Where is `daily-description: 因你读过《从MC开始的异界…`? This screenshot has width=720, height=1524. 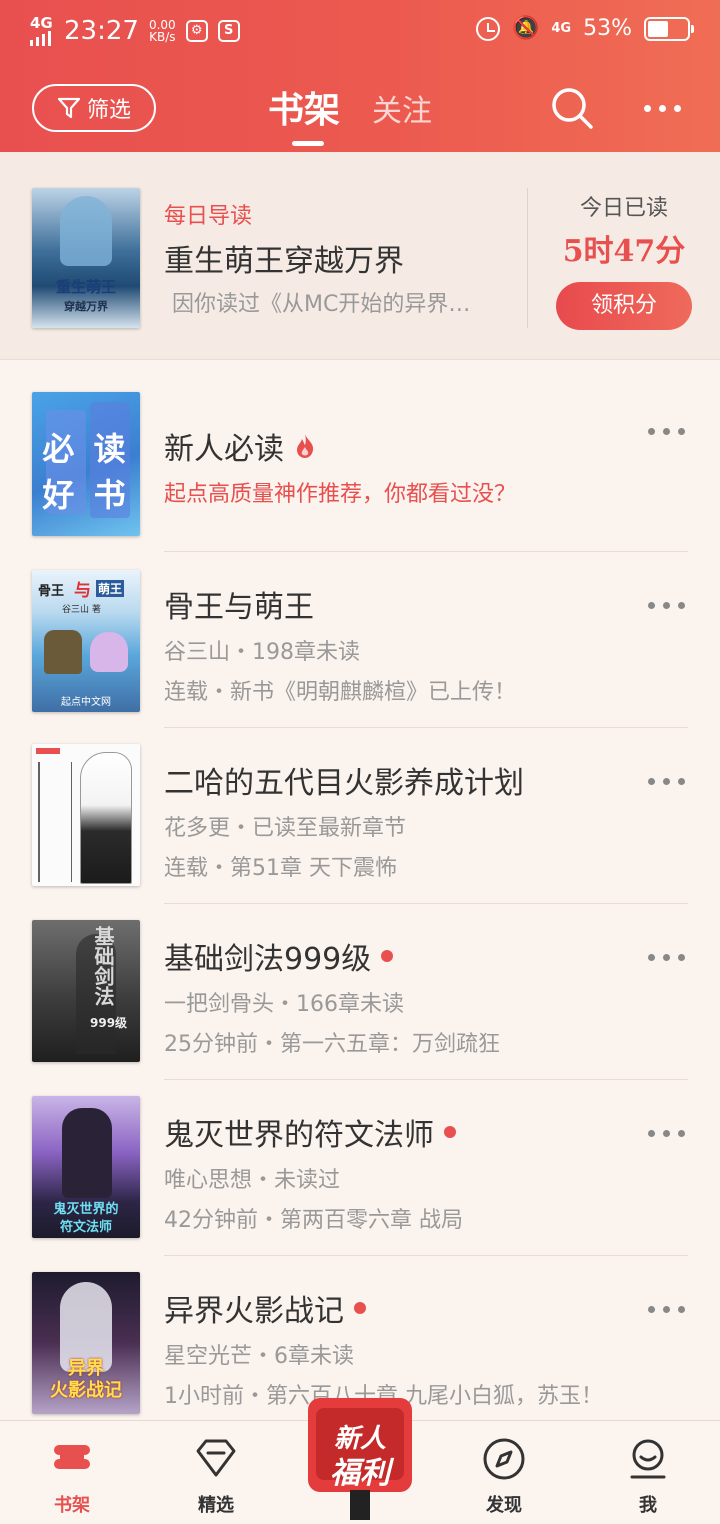
daily-description: 因你读过《从MC开始的异界… is located at coordinates (321, 304).